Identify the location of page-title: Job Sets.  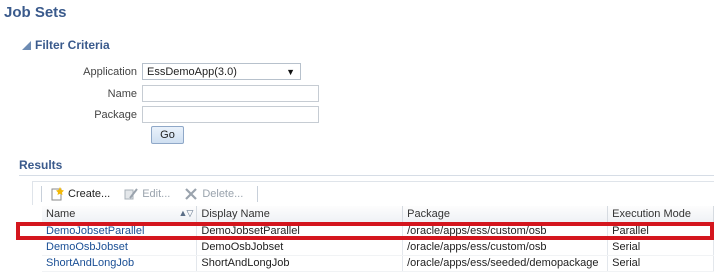
(35, 12).